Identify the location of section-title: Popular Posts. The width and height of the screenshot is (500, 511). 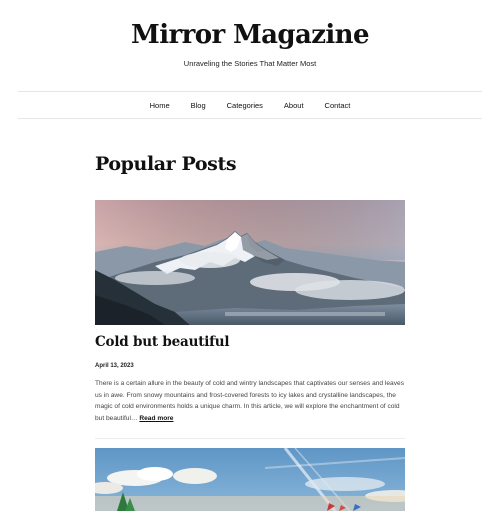
(166, 164).